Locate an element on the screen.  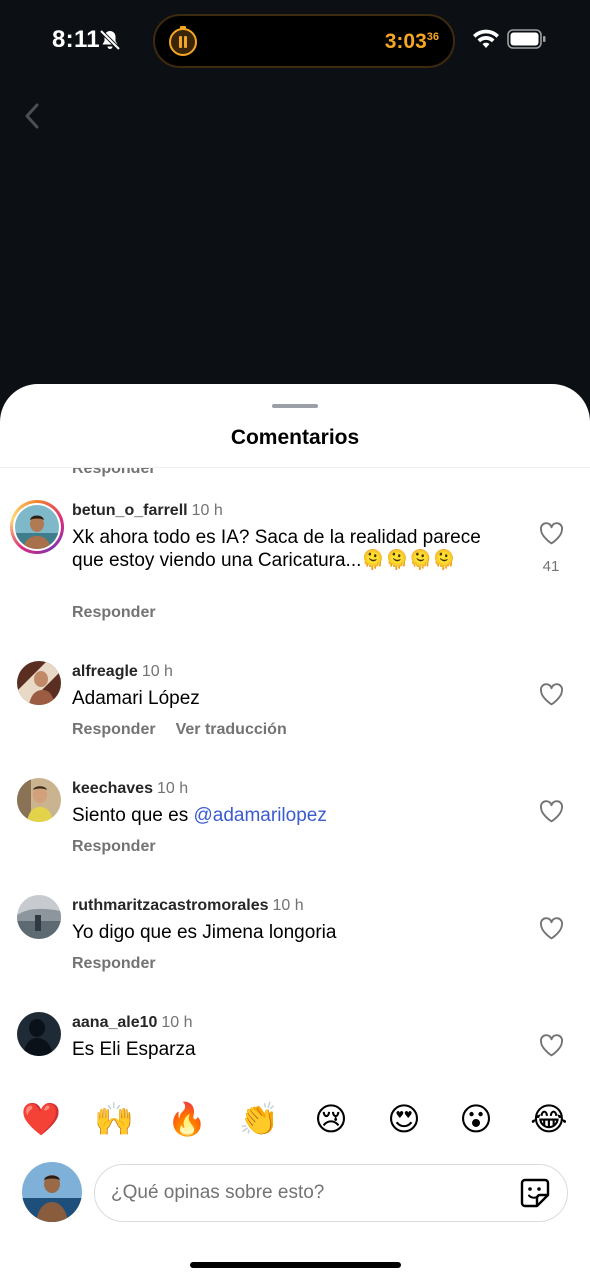
battery-icon is located at coordinates (526, 39).